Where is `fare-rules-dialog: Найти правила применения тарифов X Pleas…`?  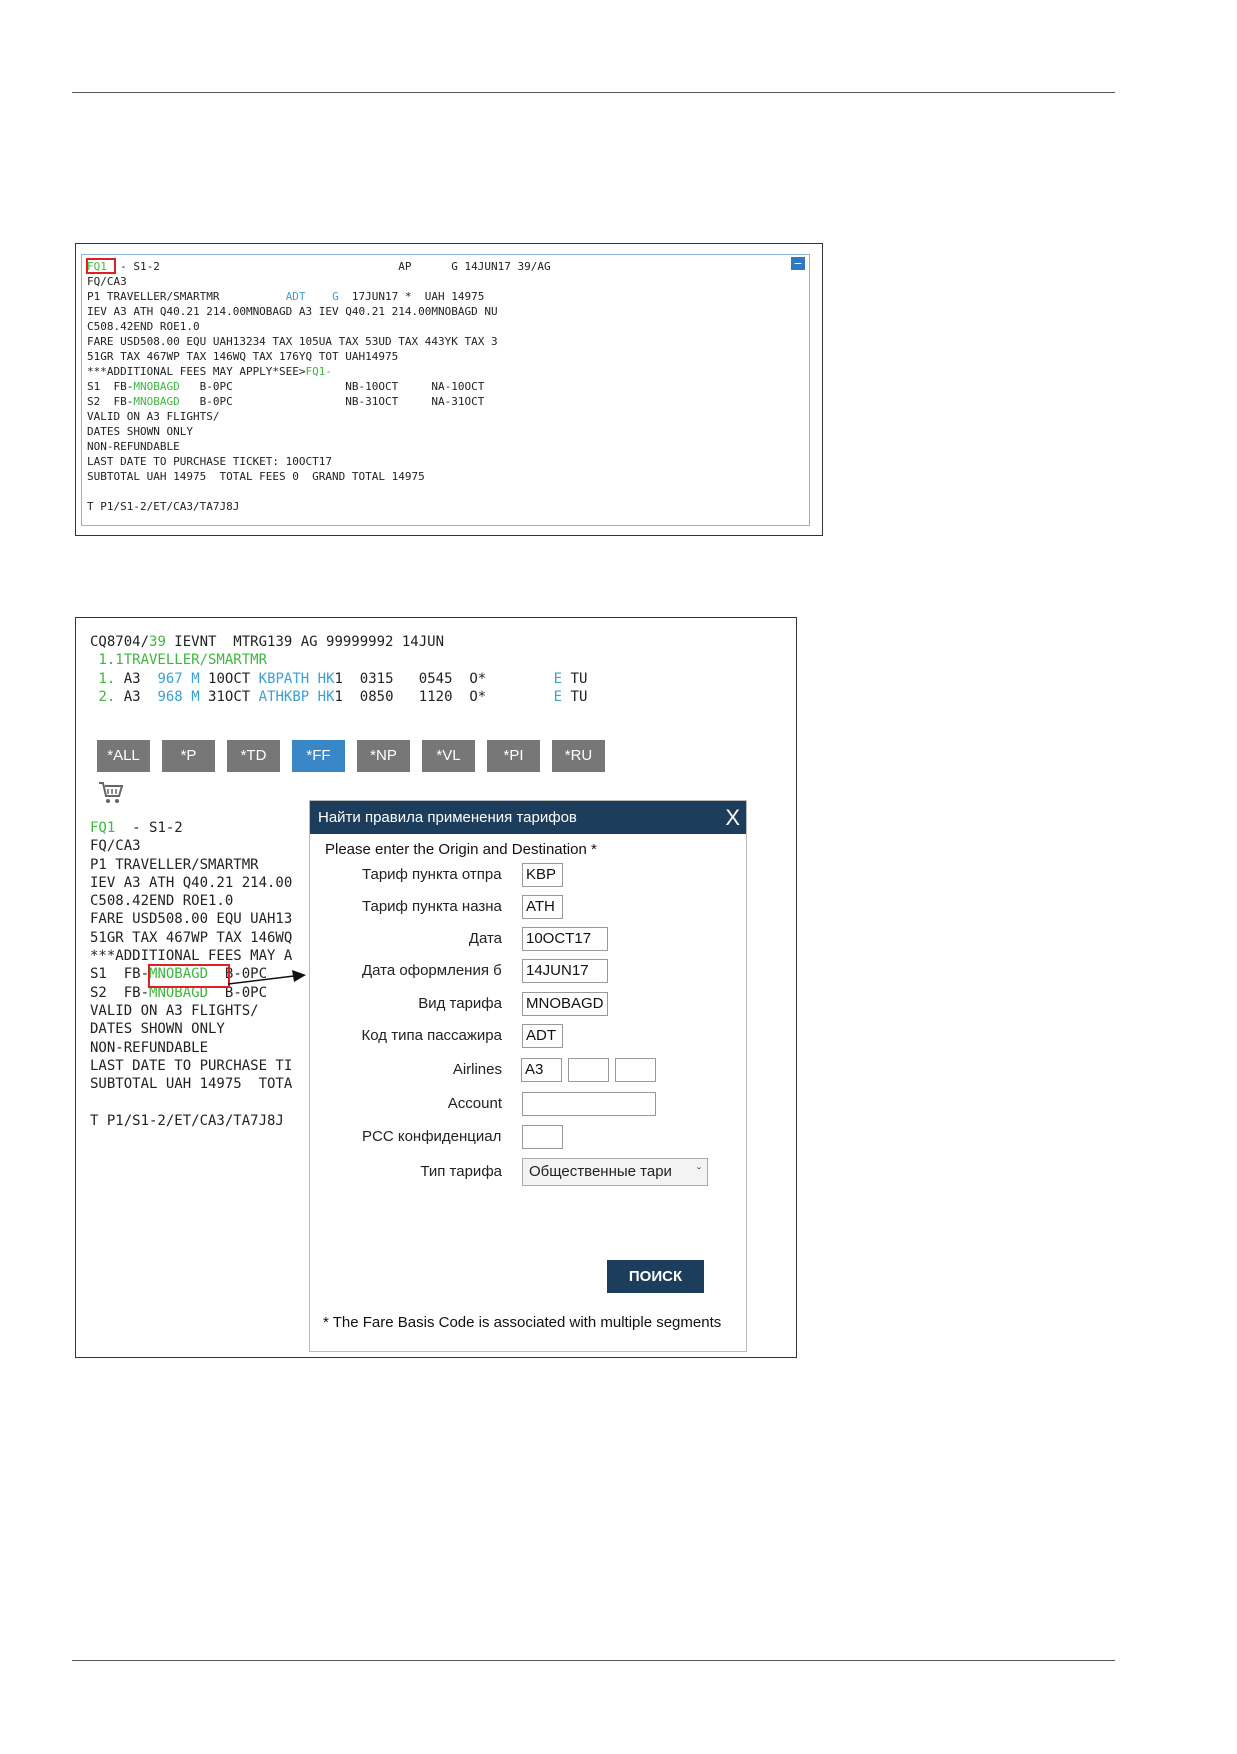
fare-rules-dialog: Найти правила применения тарифов X Pleas… is located at coordinates (528, 1076).